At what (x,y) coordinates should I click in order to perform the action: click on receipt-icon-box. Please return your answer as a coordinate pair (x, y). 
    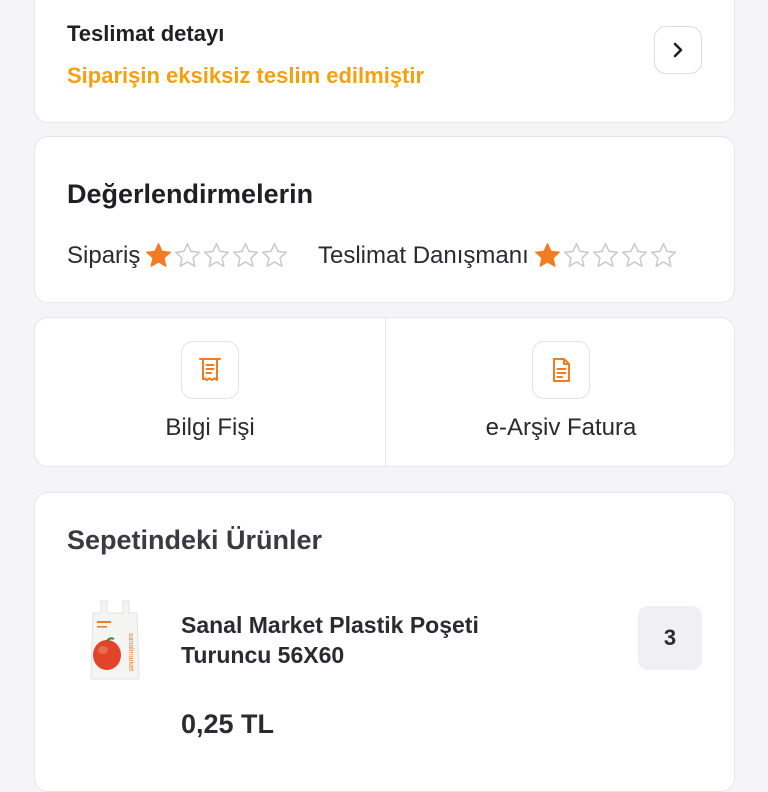
    Looking at the image, I should click on (210, 370).